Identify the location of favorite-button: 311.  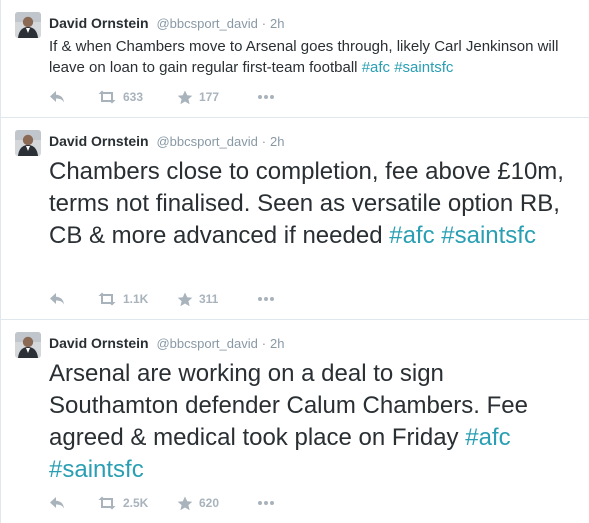
(217, 299).